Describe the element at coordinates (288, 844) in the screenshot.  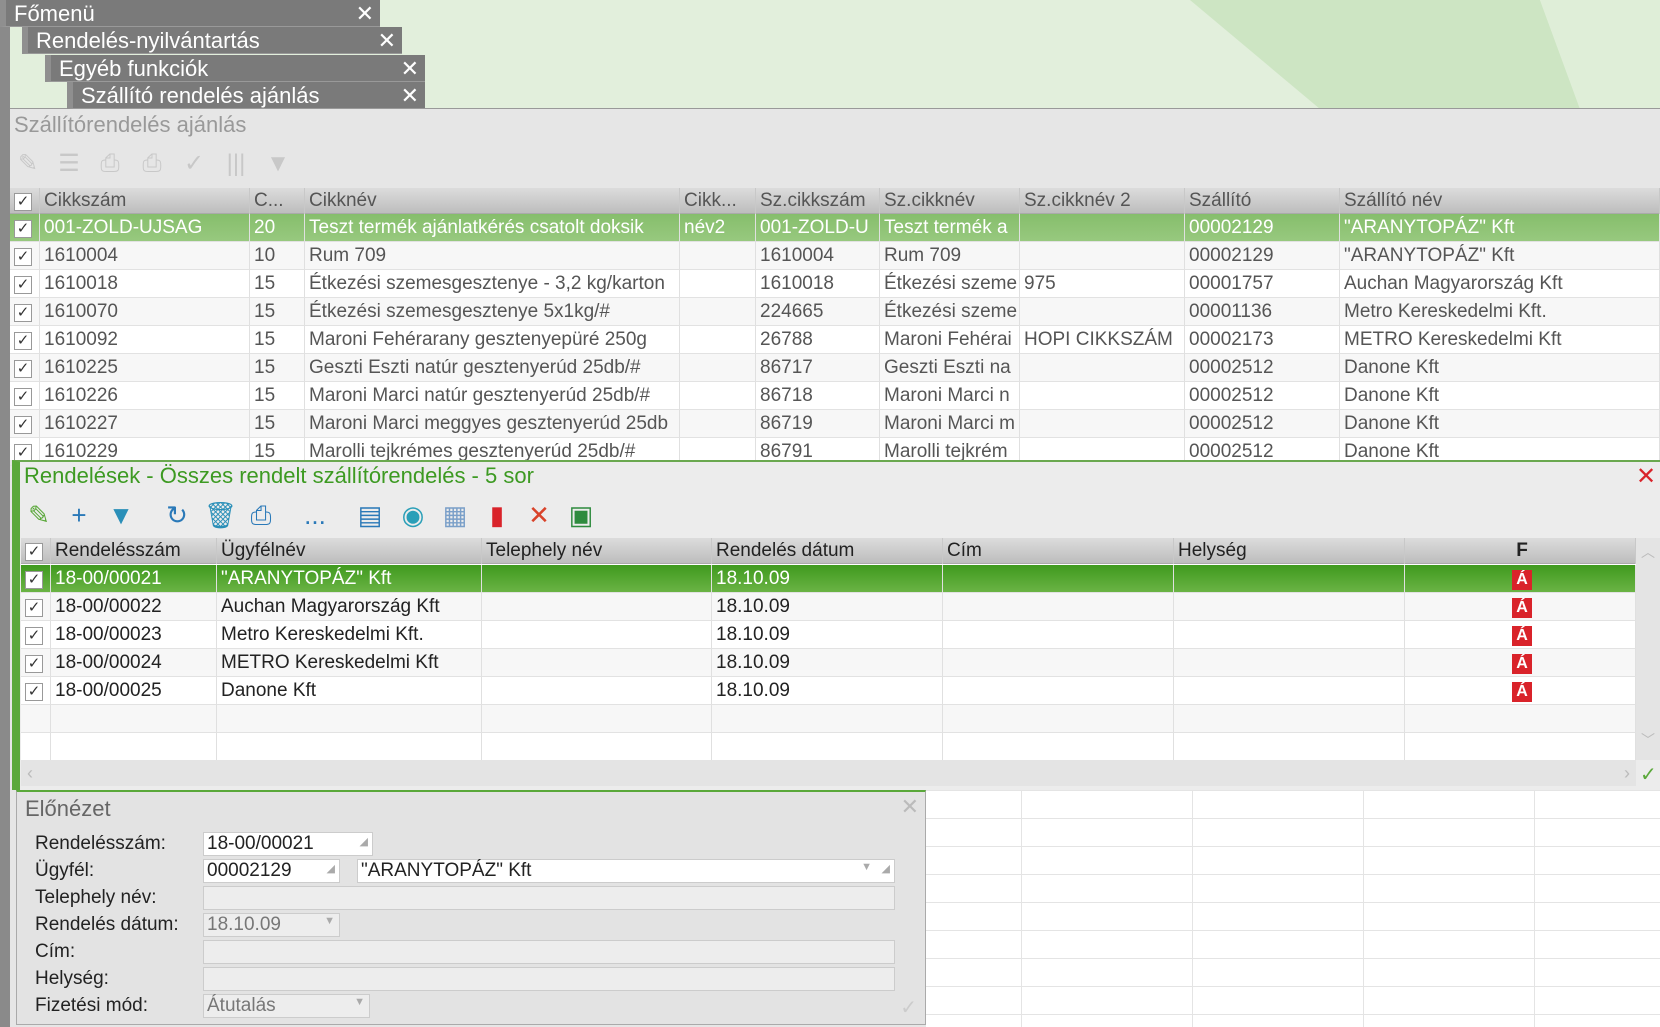
I see `order-no-field: 18-00/00021 ◢` at that location.